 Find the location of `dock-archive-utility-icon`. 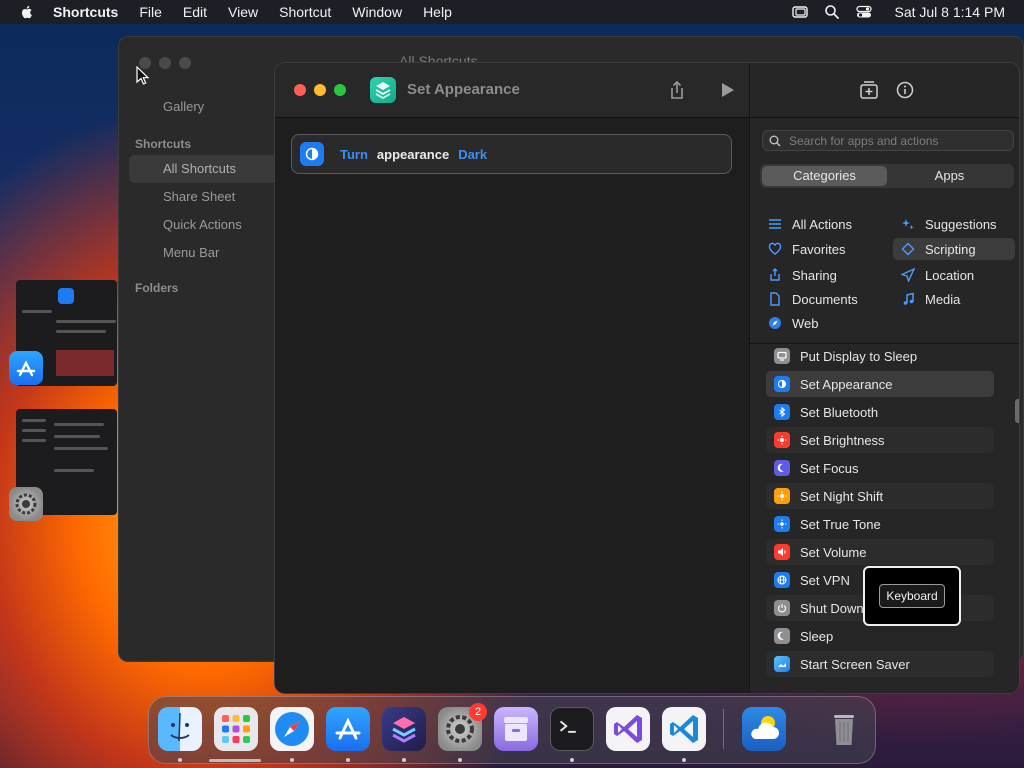

dock-archive-utility-icon is located at coordinates (516, 729).